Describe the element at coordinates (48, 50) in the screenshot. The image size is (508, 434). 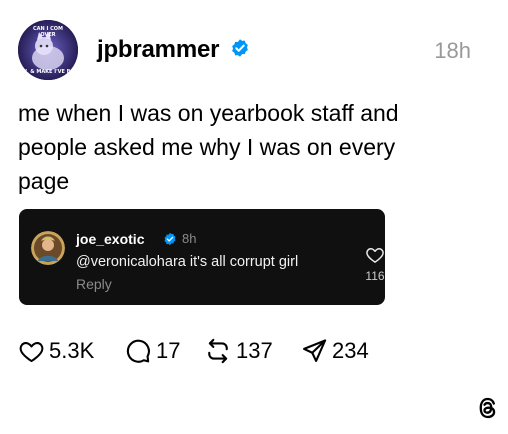
I see `avatar: CAN I COM OVER LL & MAKE I'VE BE` at that location.